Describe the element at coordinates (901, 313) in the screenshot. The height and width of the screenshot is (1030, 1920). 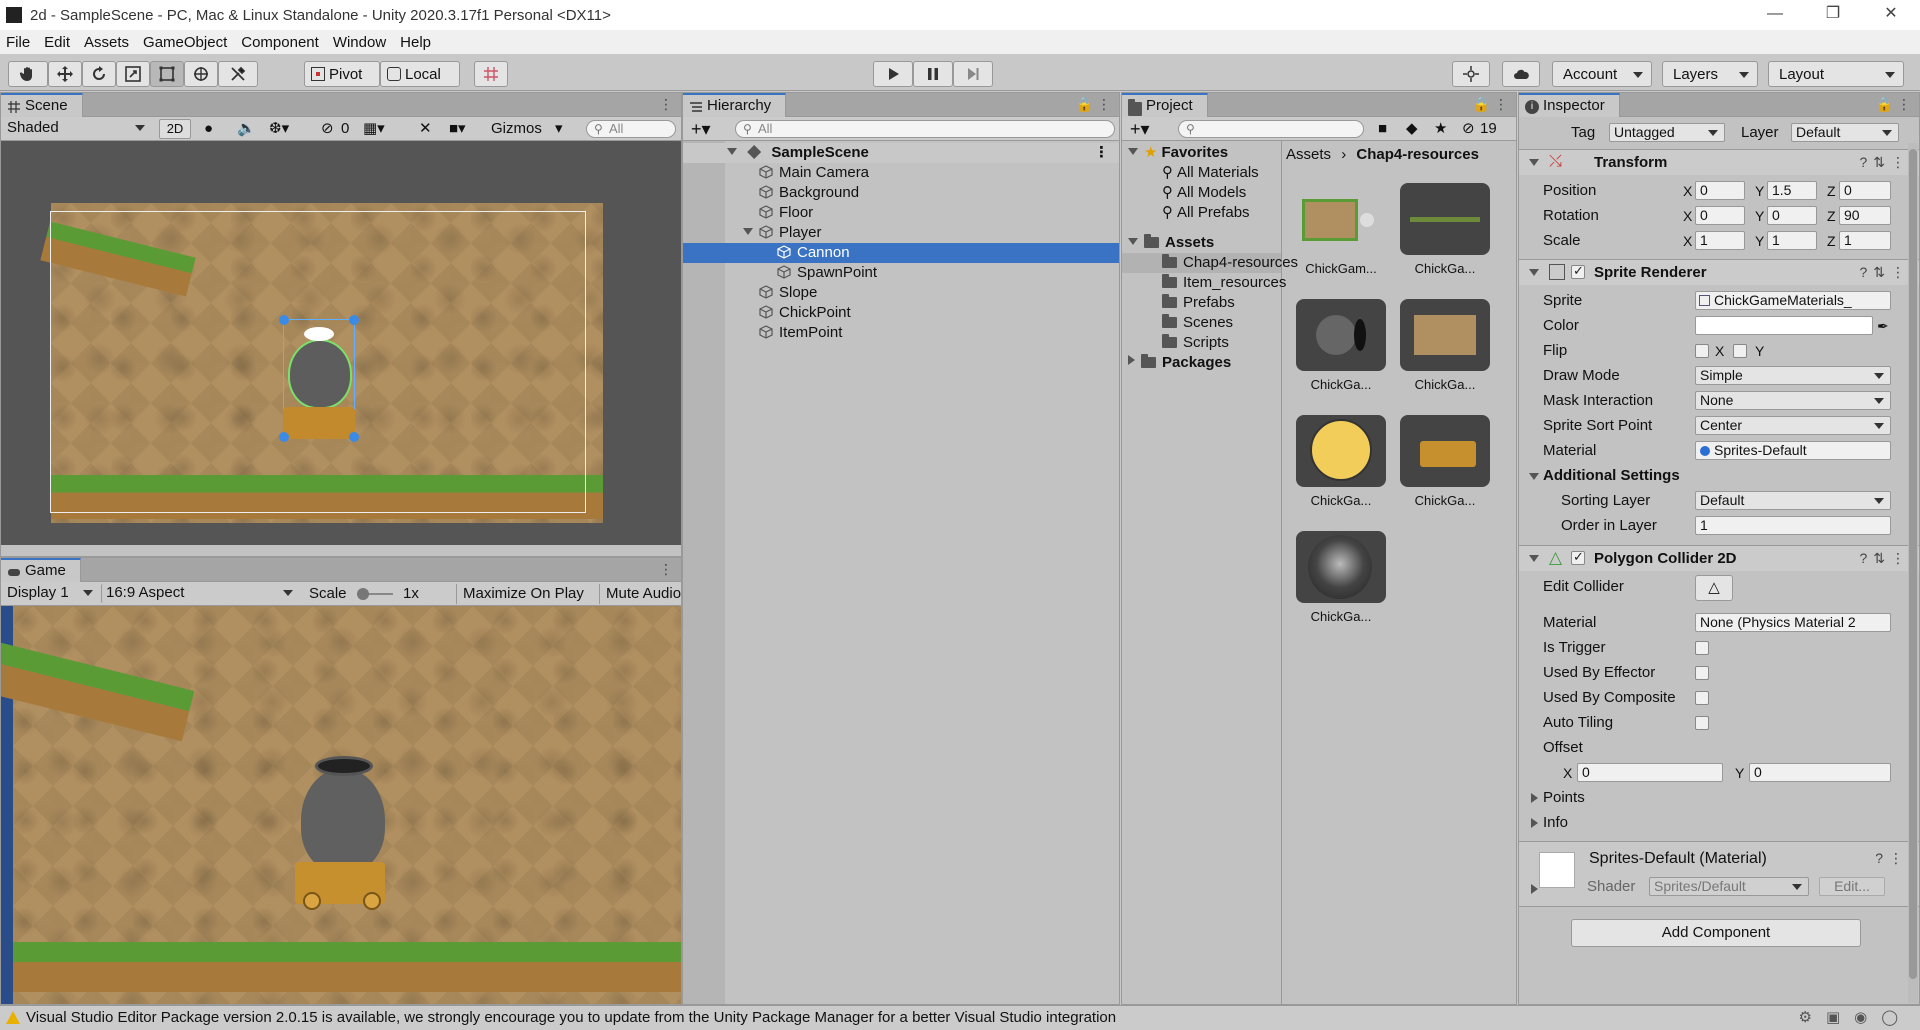
I see `hierarchy-item-chickpoint: ChickPoint` at that location.